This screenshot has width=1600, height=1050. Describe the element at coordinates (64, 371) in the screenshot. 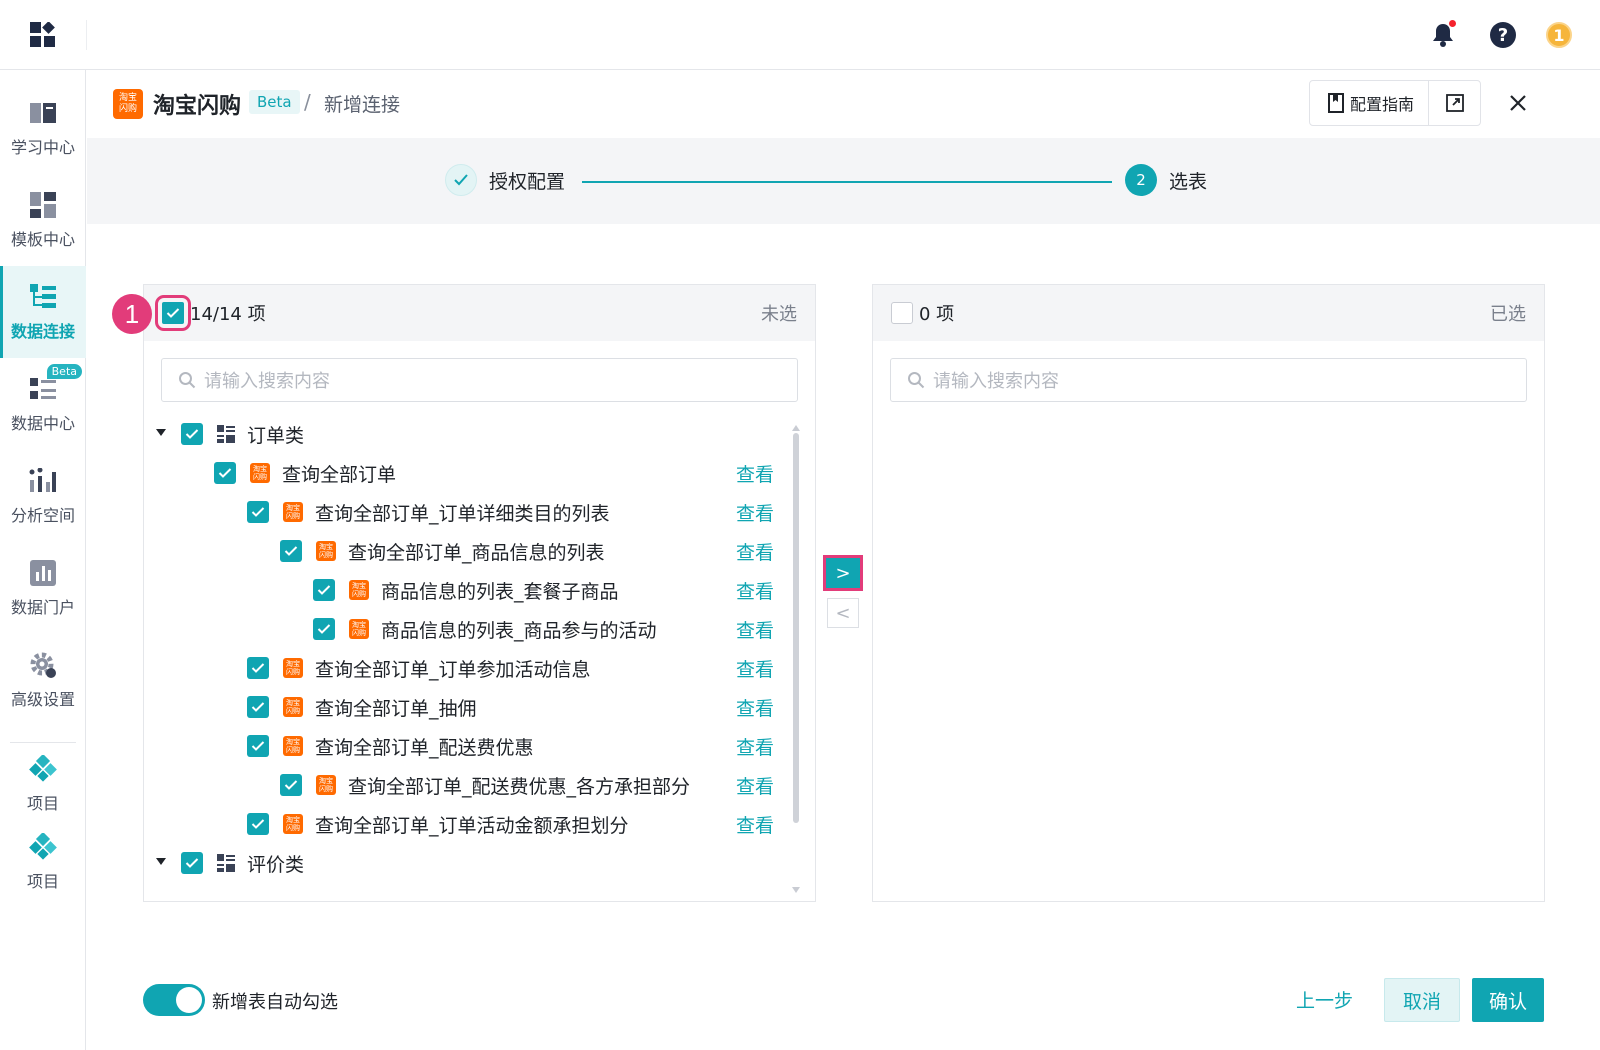

I see `beta-badge: Beta` at that location.